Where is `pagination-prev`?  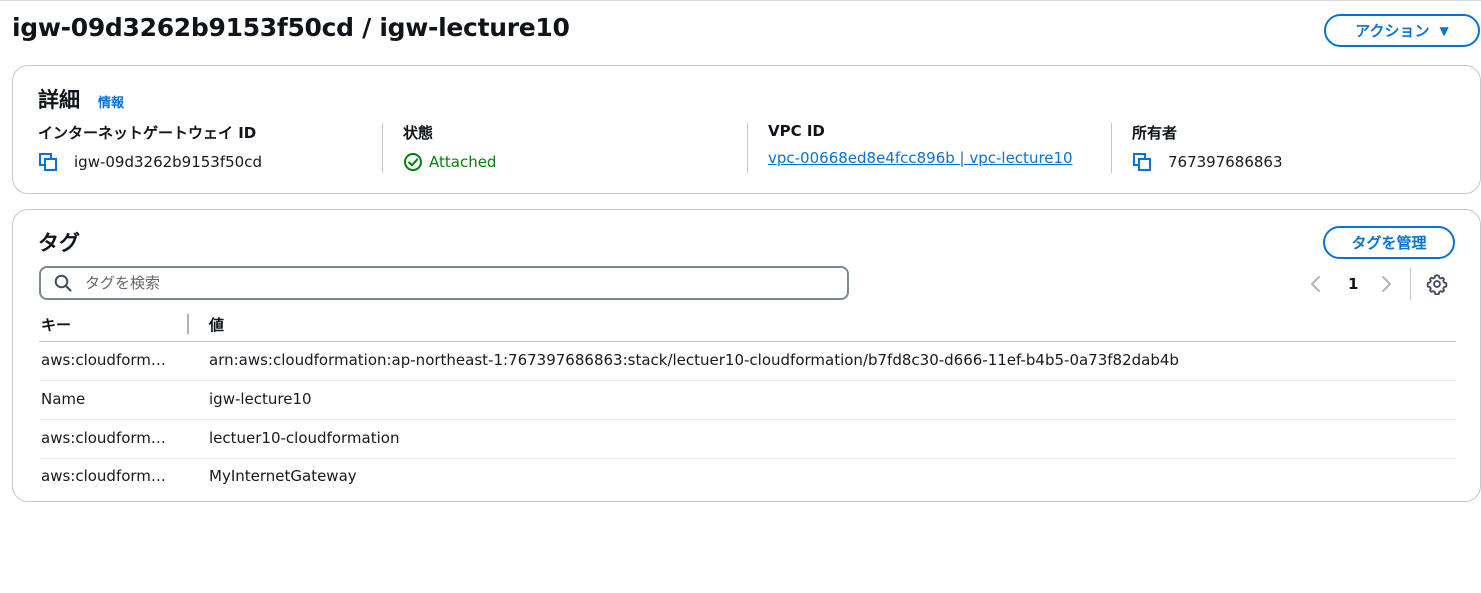
pagination-prev is located at coordinates (1316, 284).